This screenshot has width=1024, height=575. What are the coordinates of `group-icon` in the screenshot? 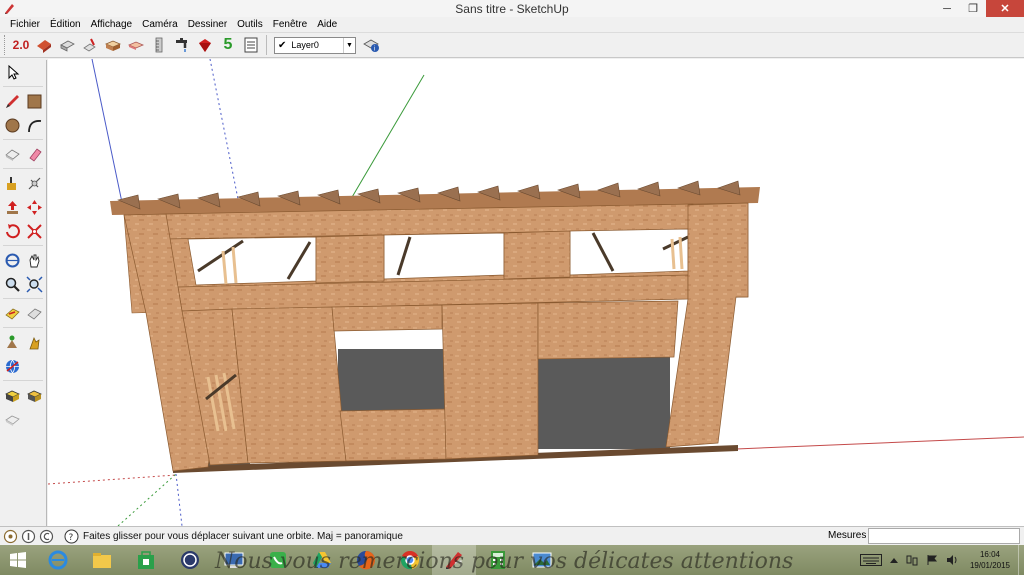 It's located at (34, 395).